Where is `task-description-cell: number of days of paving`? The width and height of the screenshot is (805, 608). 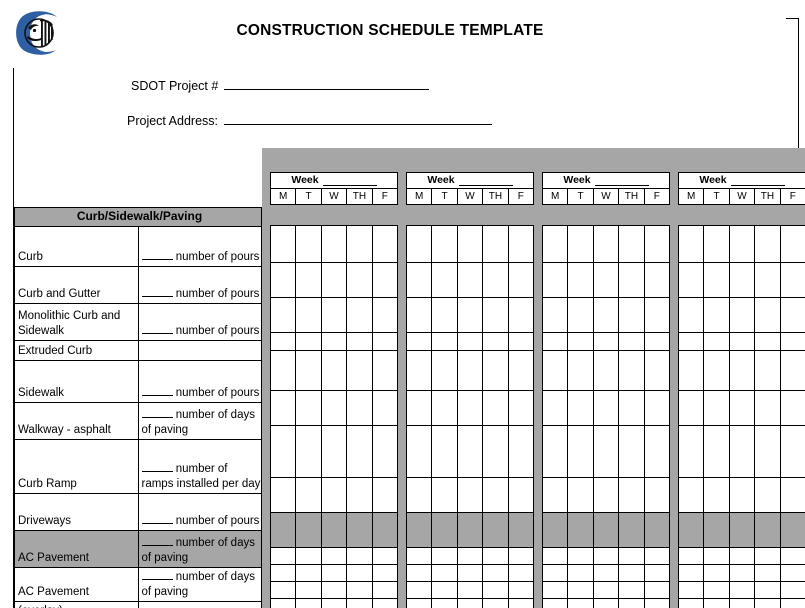 task-description-cell: number of days of paving is located at coordinates (199, 421).